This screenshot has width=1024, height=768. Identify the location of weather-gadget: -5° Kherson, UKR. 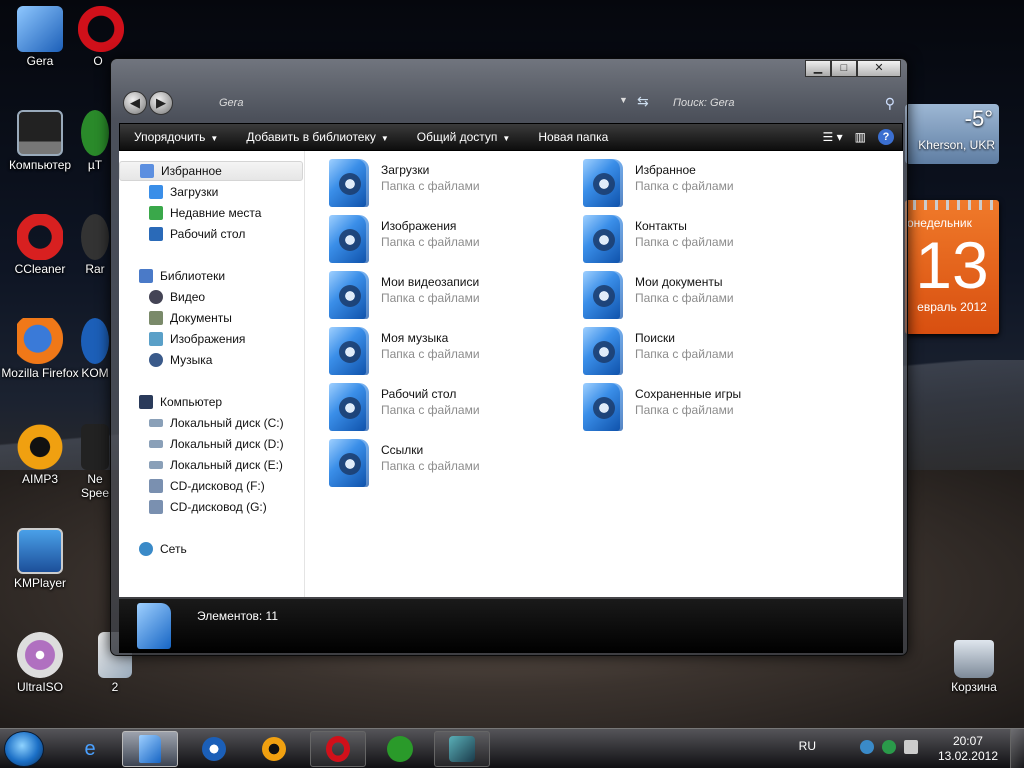
(952, 134).